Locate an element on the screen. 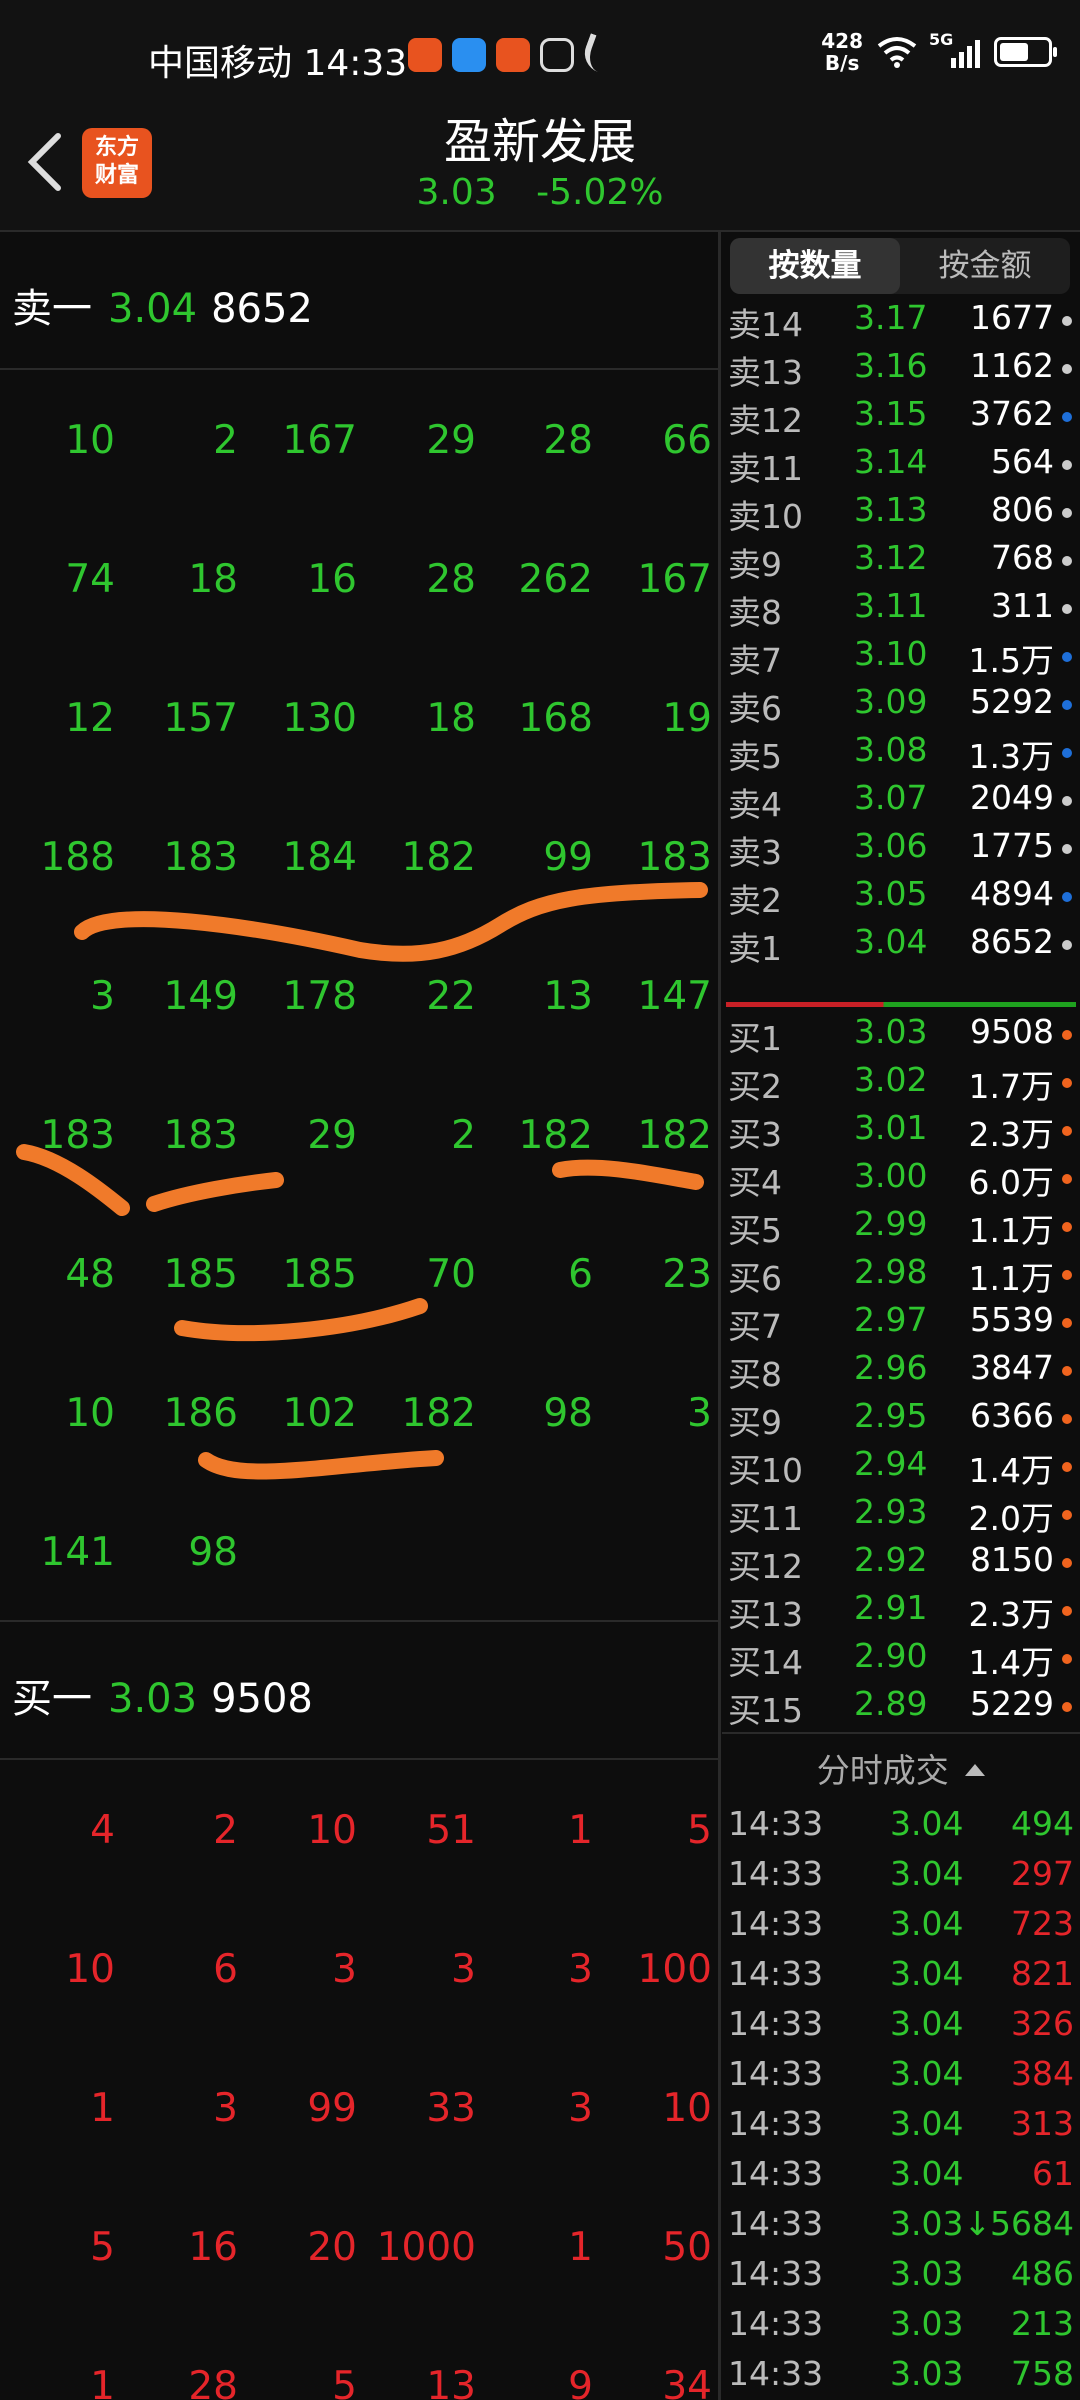 Image resolution: width=1080 pixels, height=2400 pixels. level-volume: 9508 is located at coordinates (1012, 1031).